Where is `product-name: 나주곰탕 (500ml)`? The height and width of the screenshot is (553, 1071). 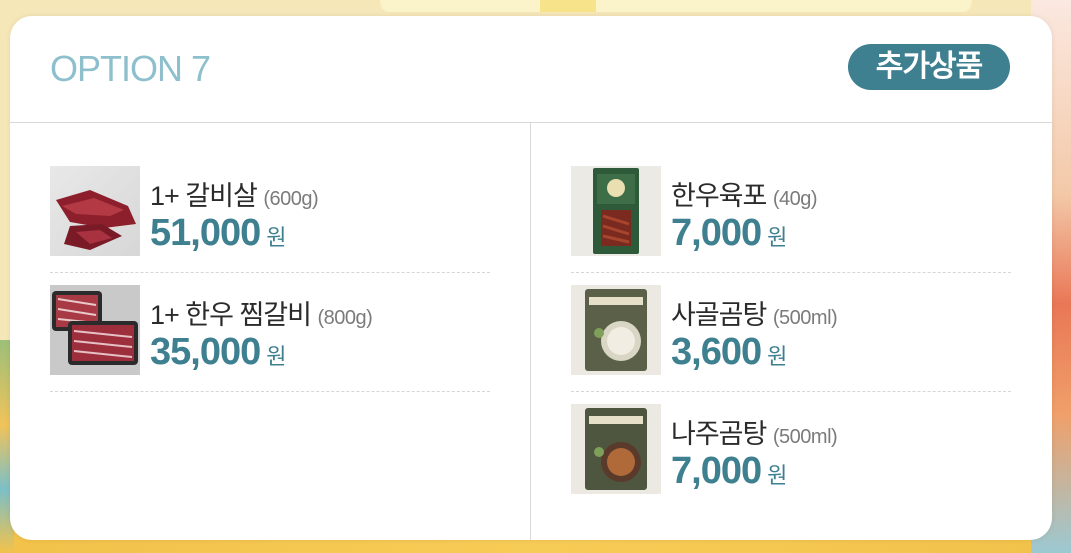 product-name: 나주곰탕 (500ml) is located at coordinates (754, 434).